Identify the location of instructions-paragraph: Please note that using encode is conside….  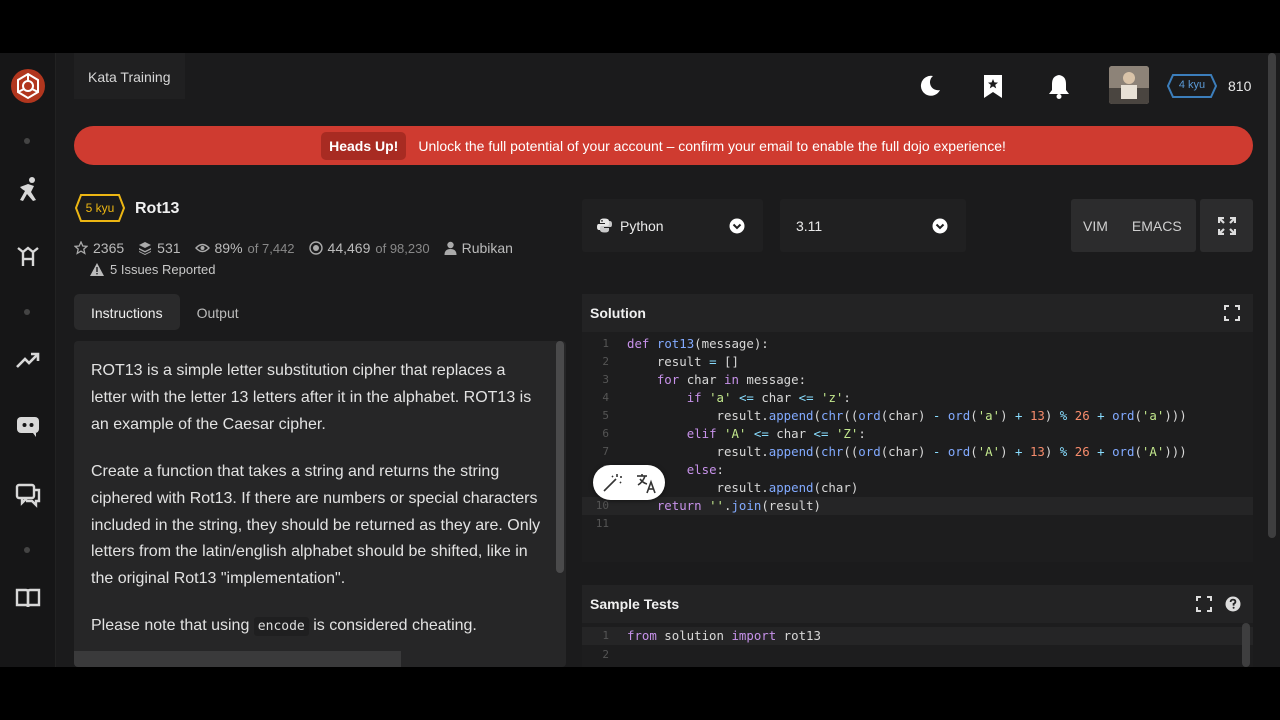
(317, 627).